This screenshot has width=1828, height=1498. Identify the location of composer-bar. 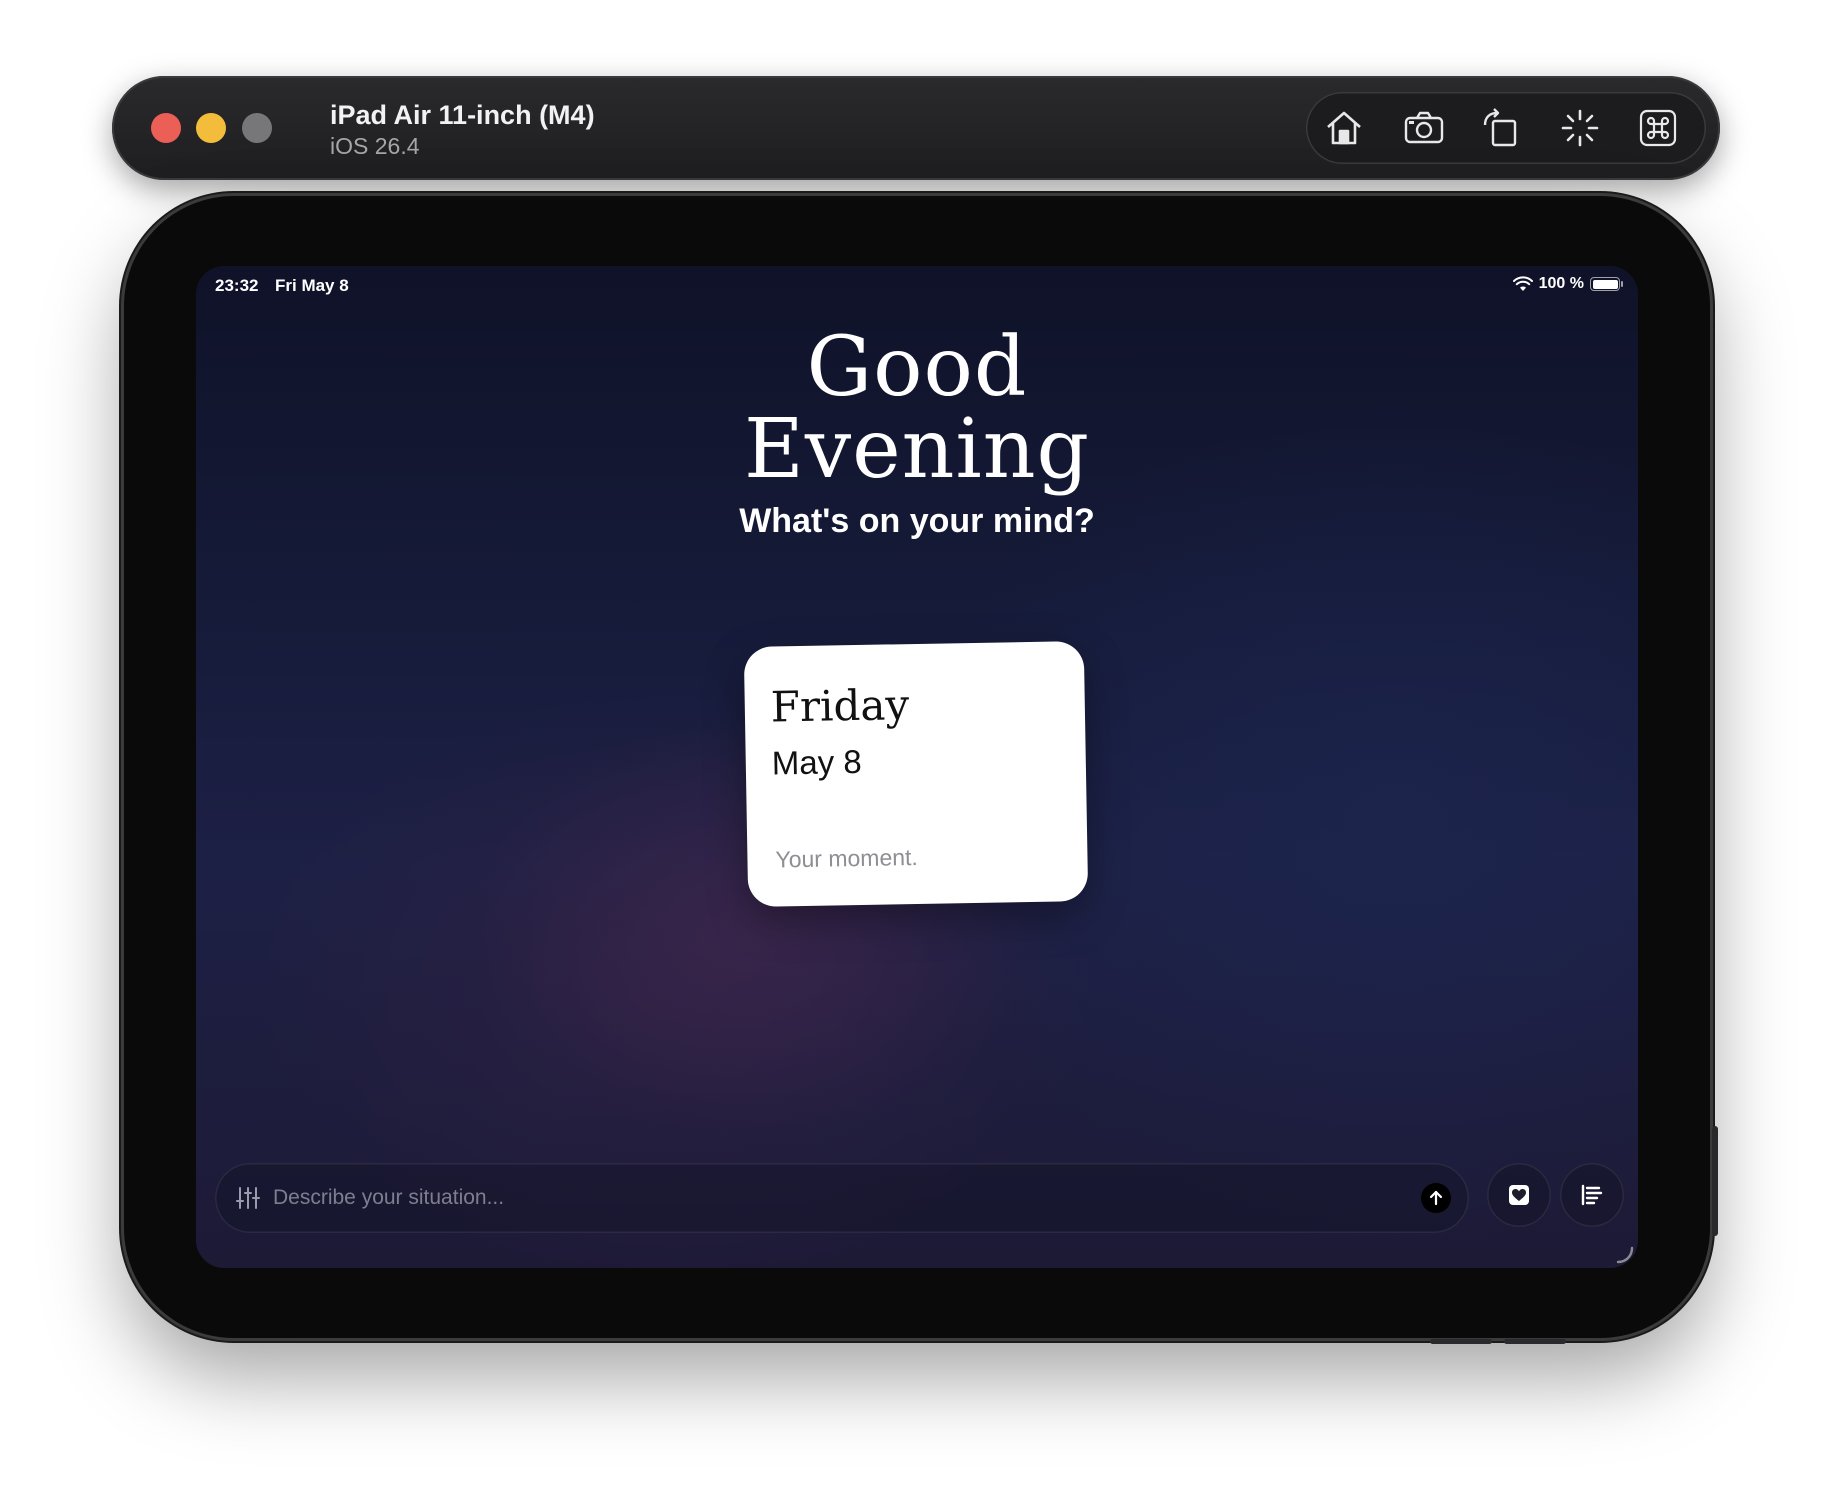
(842, 1198).